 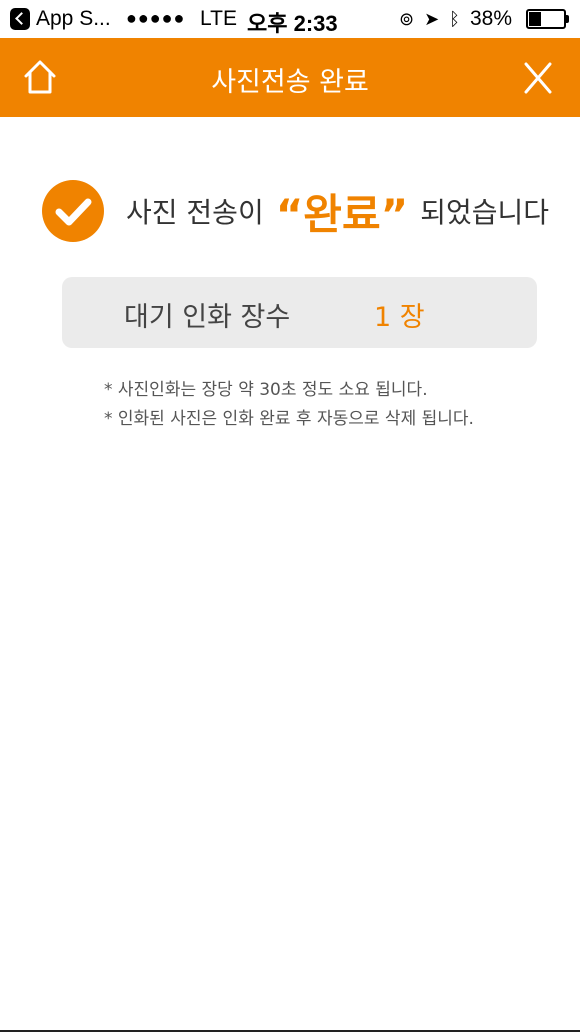 What do you see at coordinates (454, 18) in the screenshot?
I see `bluetooth-icon: ᛒ` at bounding box center [454, 18].